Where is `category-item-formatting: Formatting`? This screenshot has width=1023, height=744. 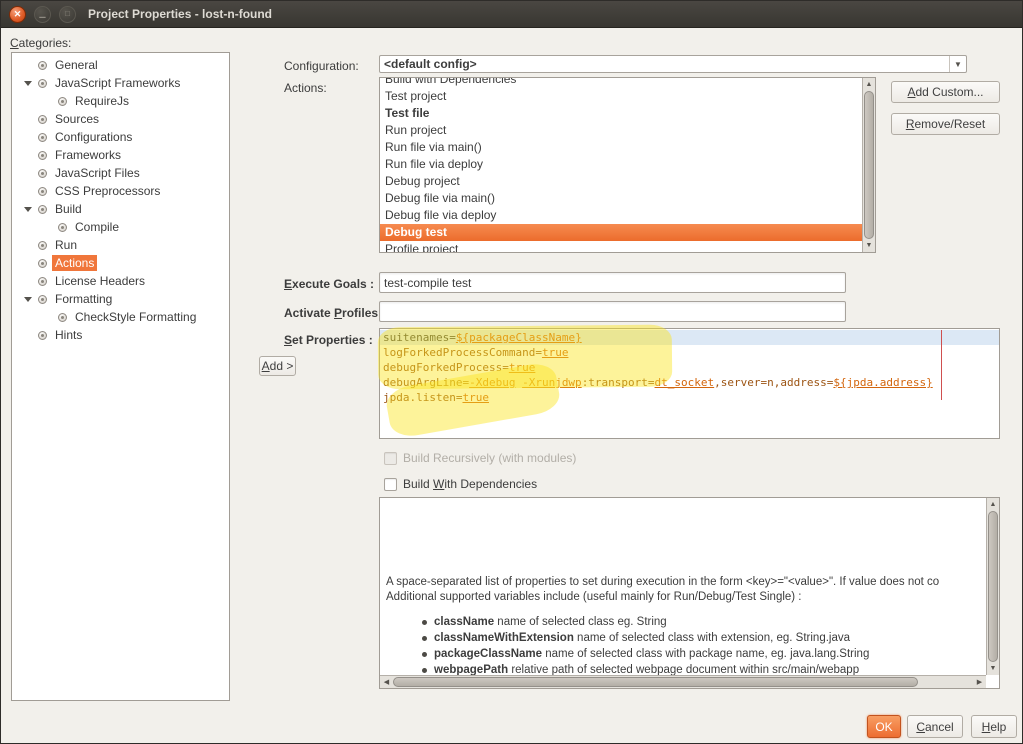
category-item-formatting: Formatting is located at coordinates (123, 299).